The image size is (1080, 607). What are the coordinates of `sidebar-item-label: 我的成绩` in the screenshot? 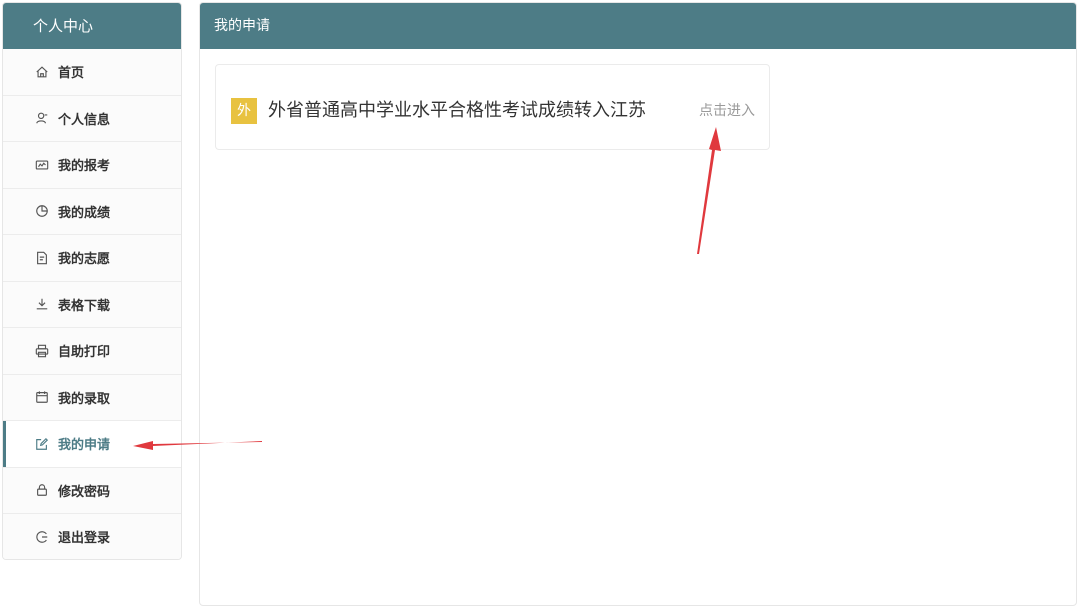 It's located at (84, 213).